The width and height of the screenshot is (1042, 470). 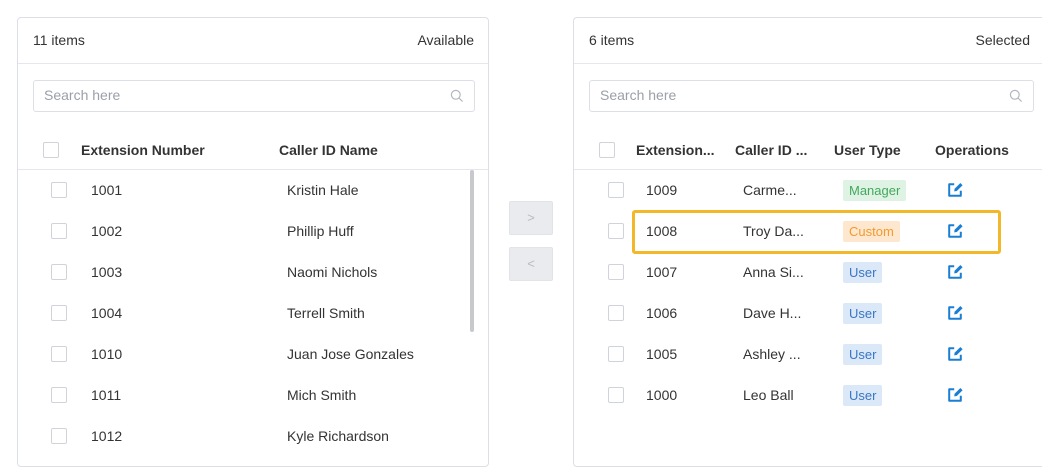 What do you see at coordinates (662, 313) in the screenshot?
I see `extension-number: 1006` at bounding box center [662, 313].